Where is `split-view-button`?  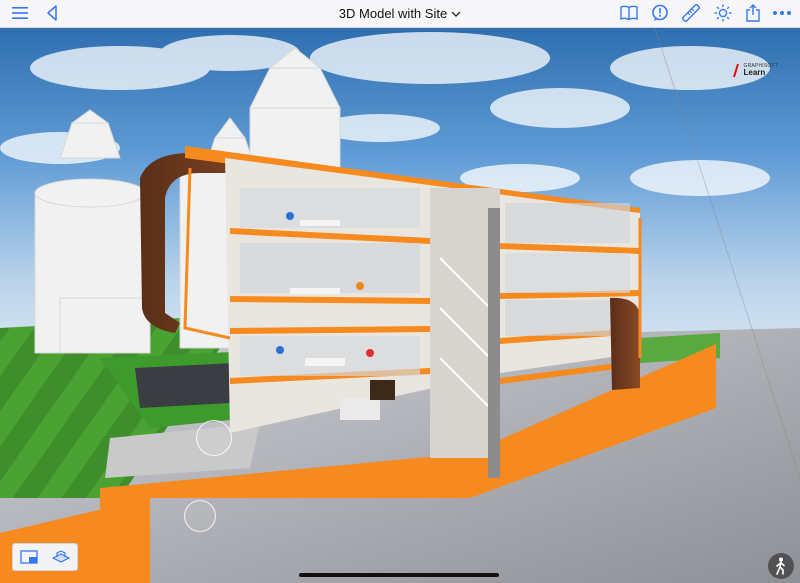
split-view-button is located at coordinates (29, 557).